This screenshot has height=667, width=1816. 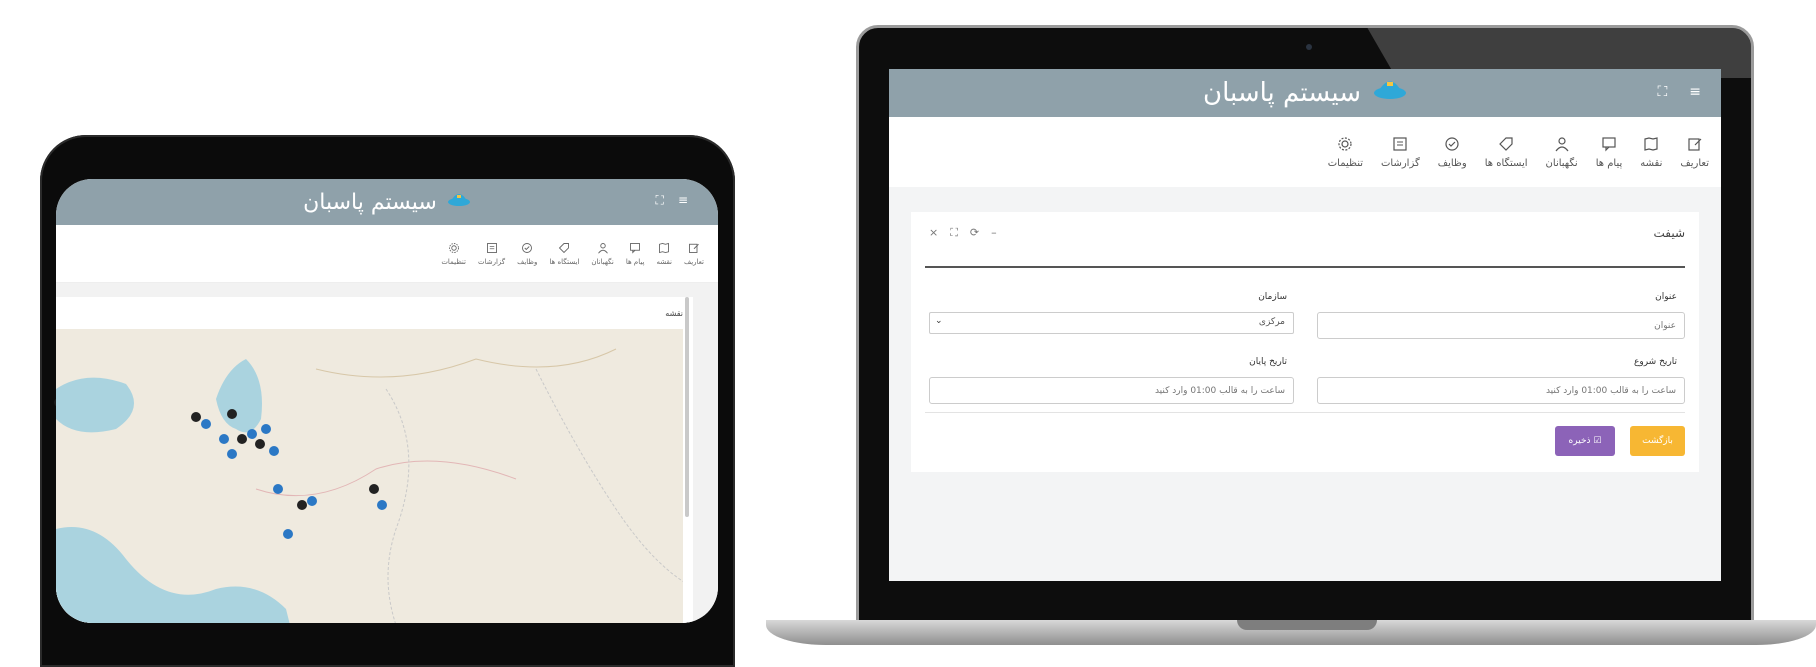 What do you see at coordinates (1305, 412) in the screenshot?
I see `form-divider` at bounding box center [1305, 412].